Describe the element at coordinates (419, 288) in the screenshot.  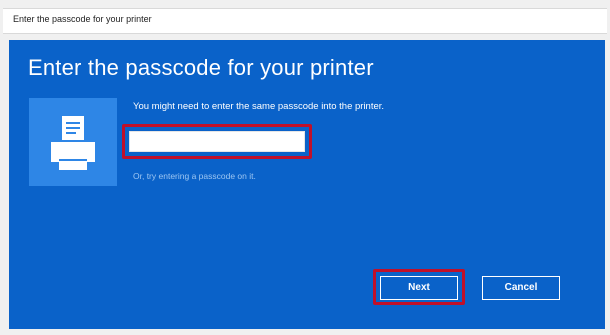
I see `next-button: Next` at that location.